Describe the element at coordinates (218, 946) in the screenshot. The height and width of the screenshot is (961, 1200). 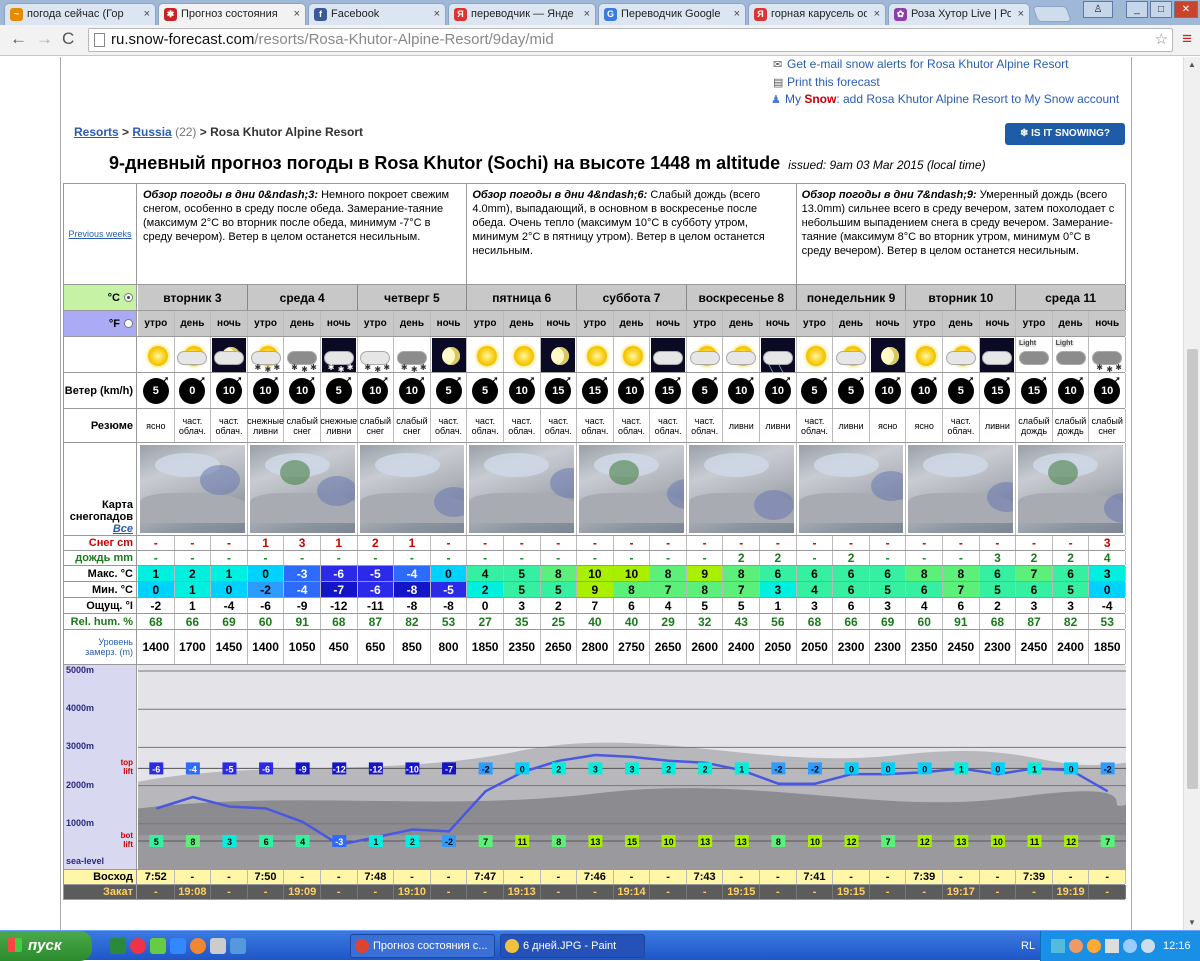
I see `save-quick-icon` at that location.